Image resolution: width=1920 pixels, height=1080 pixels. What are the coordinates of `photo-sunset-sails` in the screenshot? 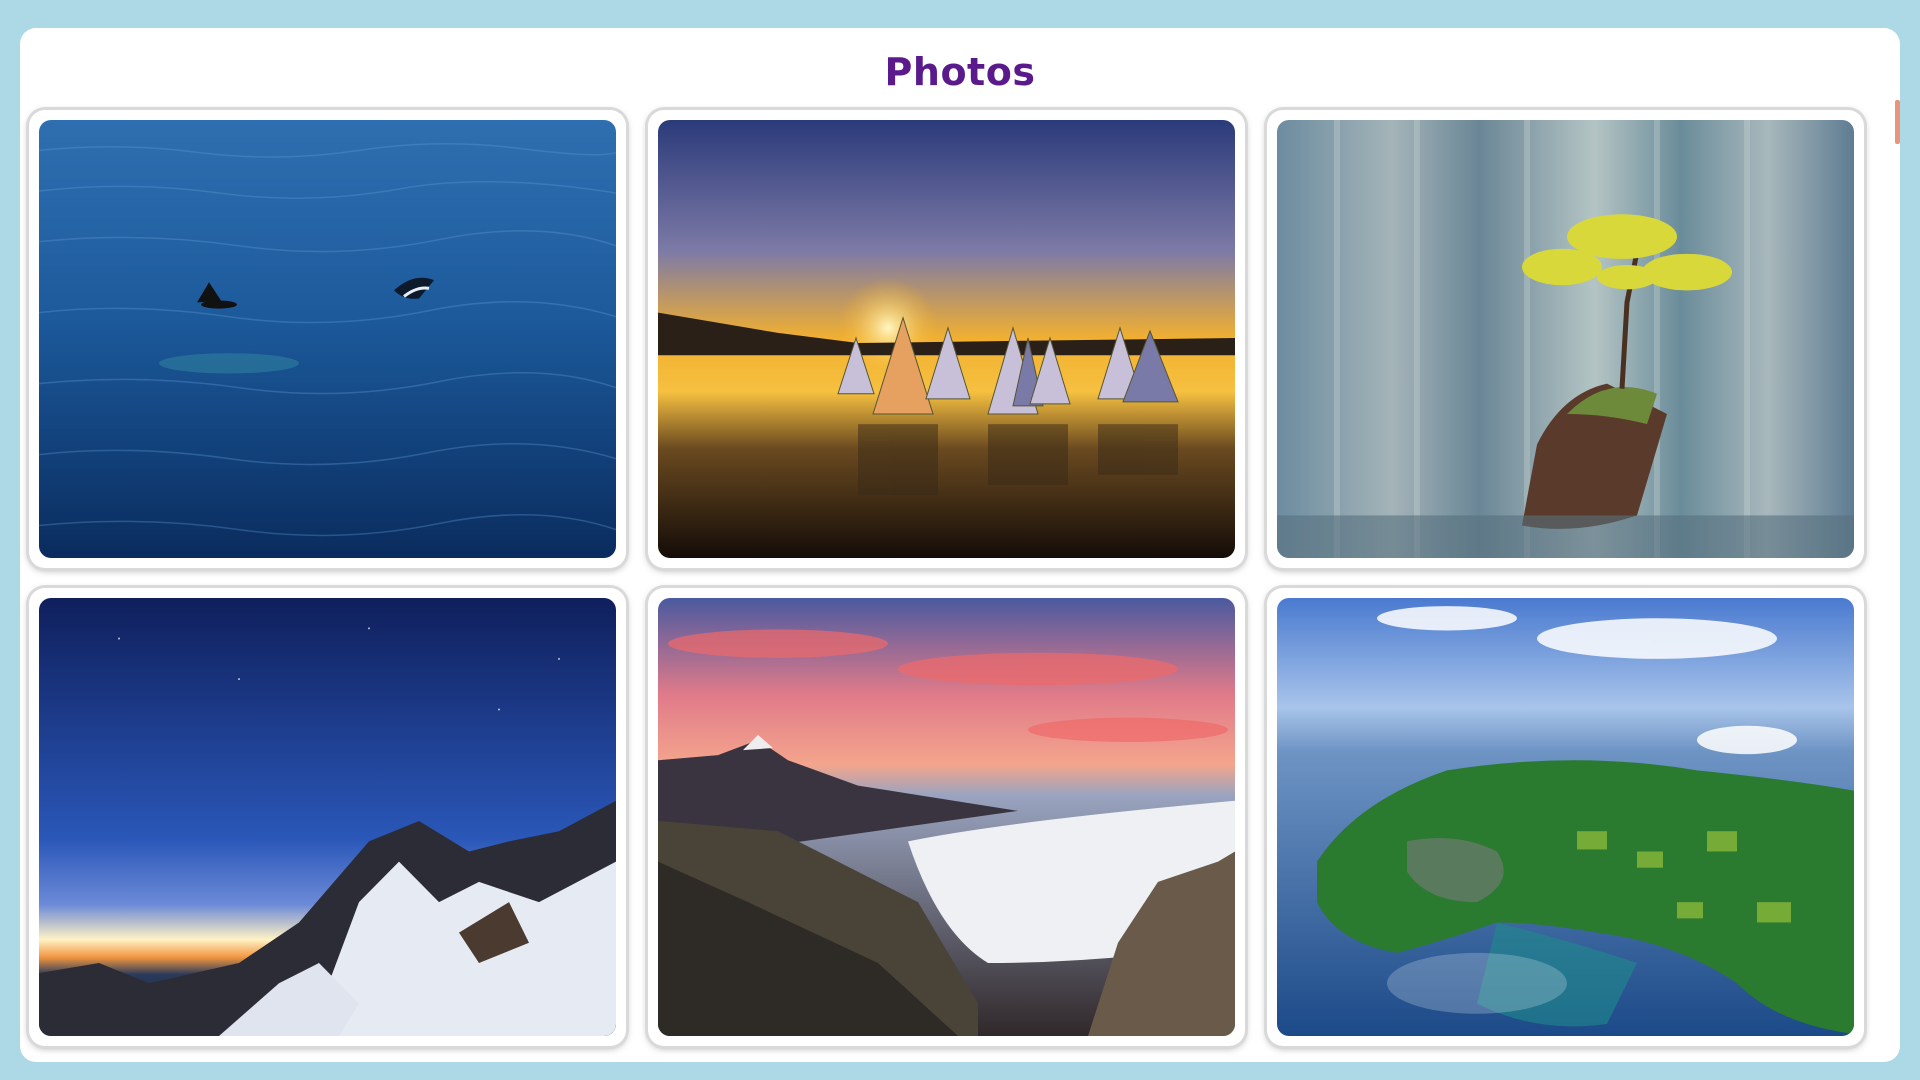 It's located at (946, 339).